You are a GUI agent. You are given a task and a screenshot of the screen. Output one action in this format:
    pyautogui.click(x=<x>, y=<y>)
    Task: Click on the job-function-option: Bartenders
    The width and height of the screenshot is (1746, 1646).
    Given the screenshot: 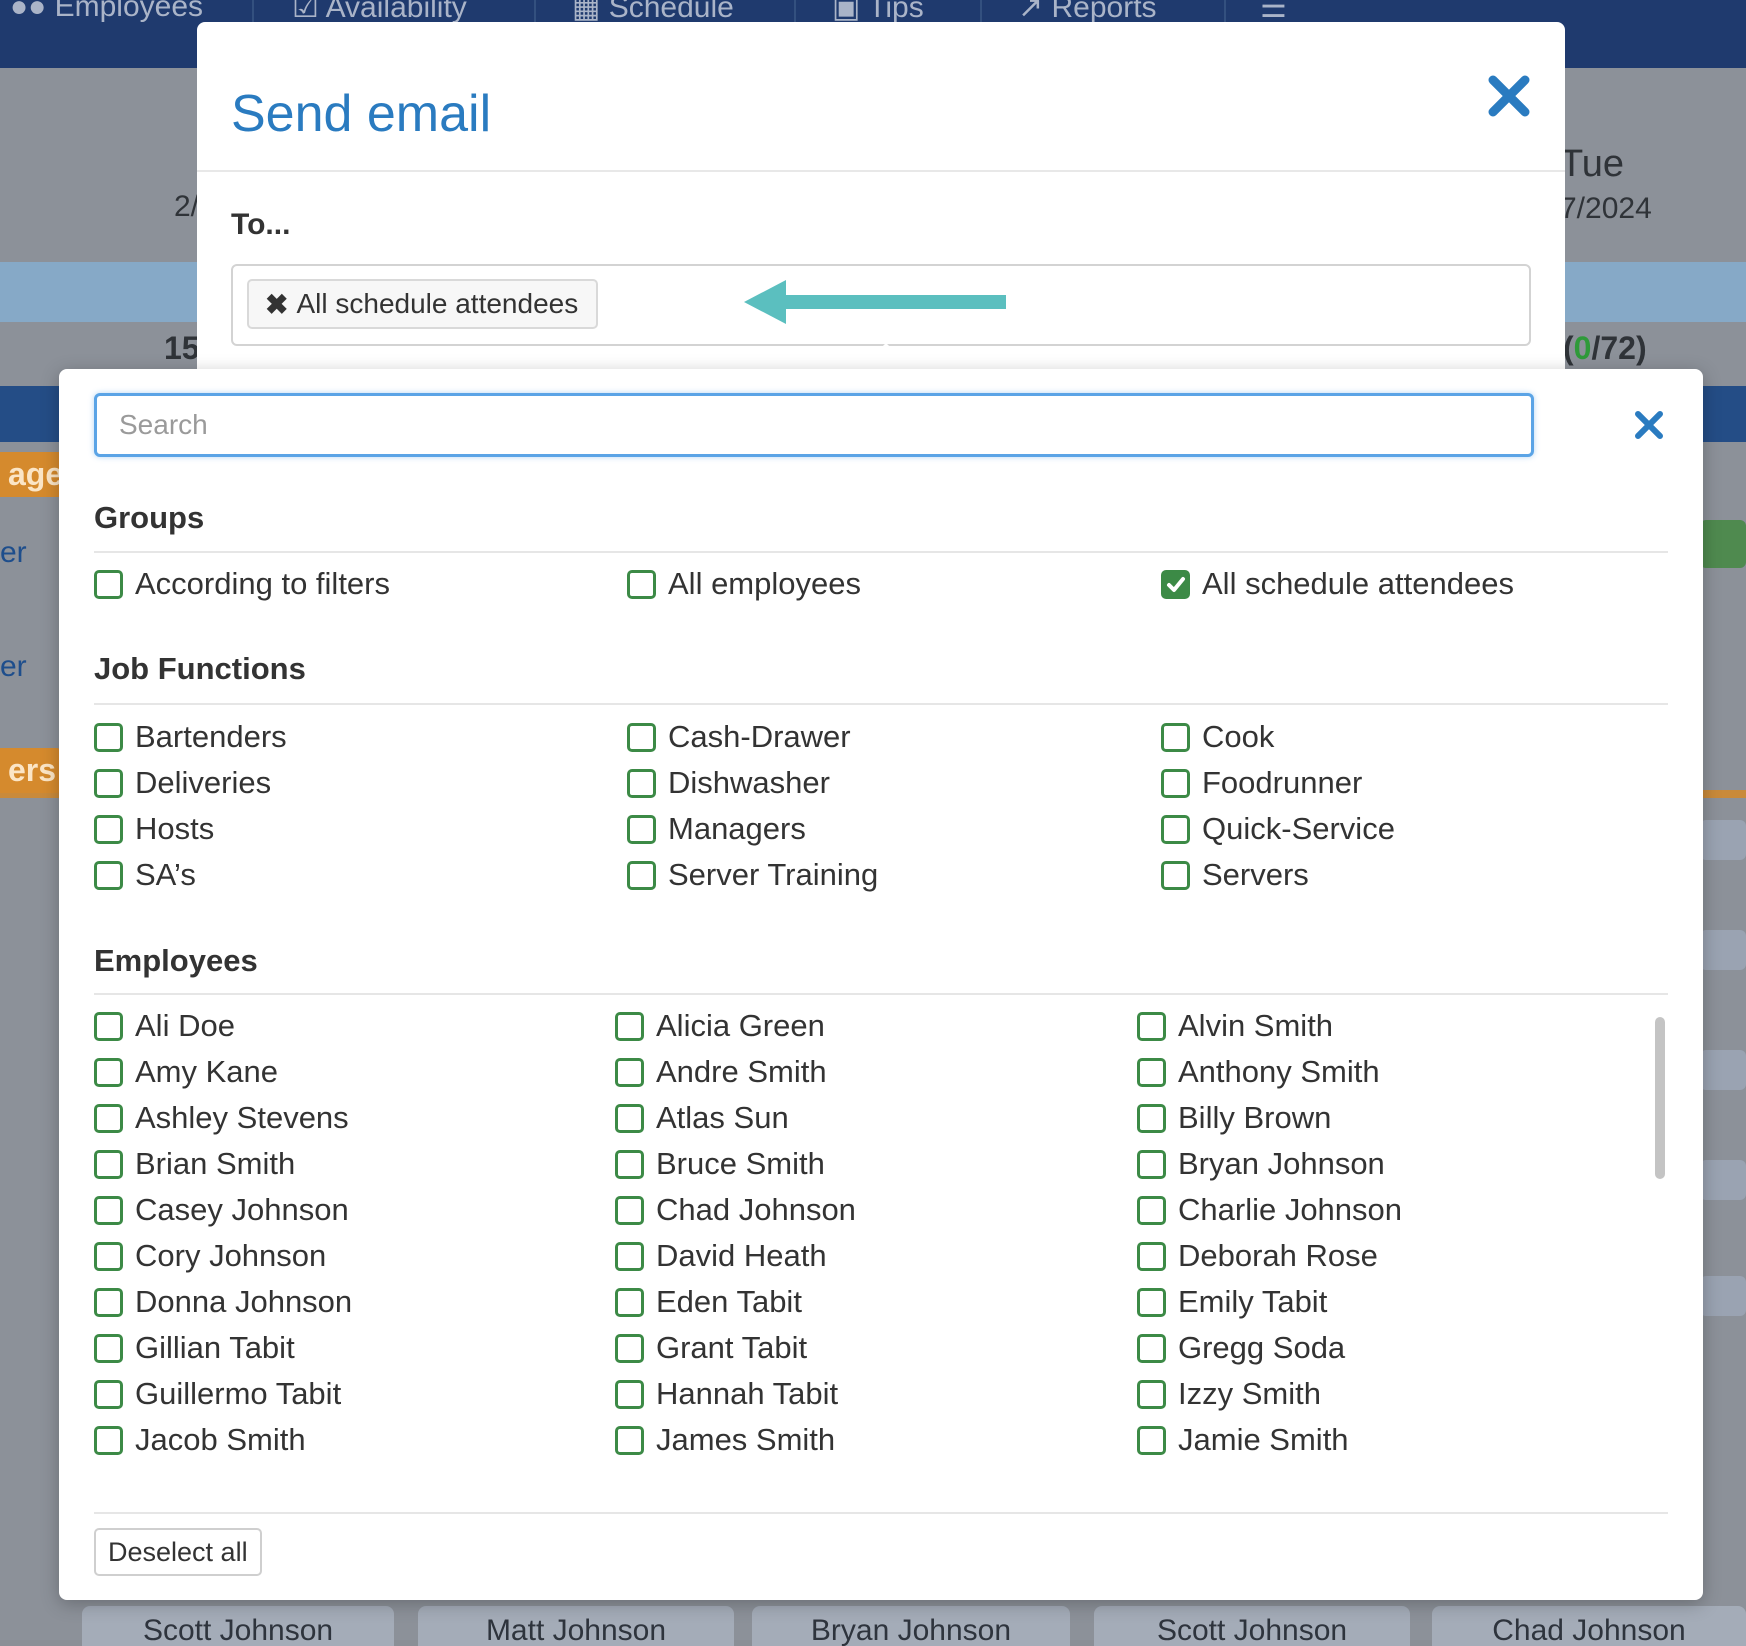 What is the action you would take?
    pyautogui.click(x=190, y=737)
    